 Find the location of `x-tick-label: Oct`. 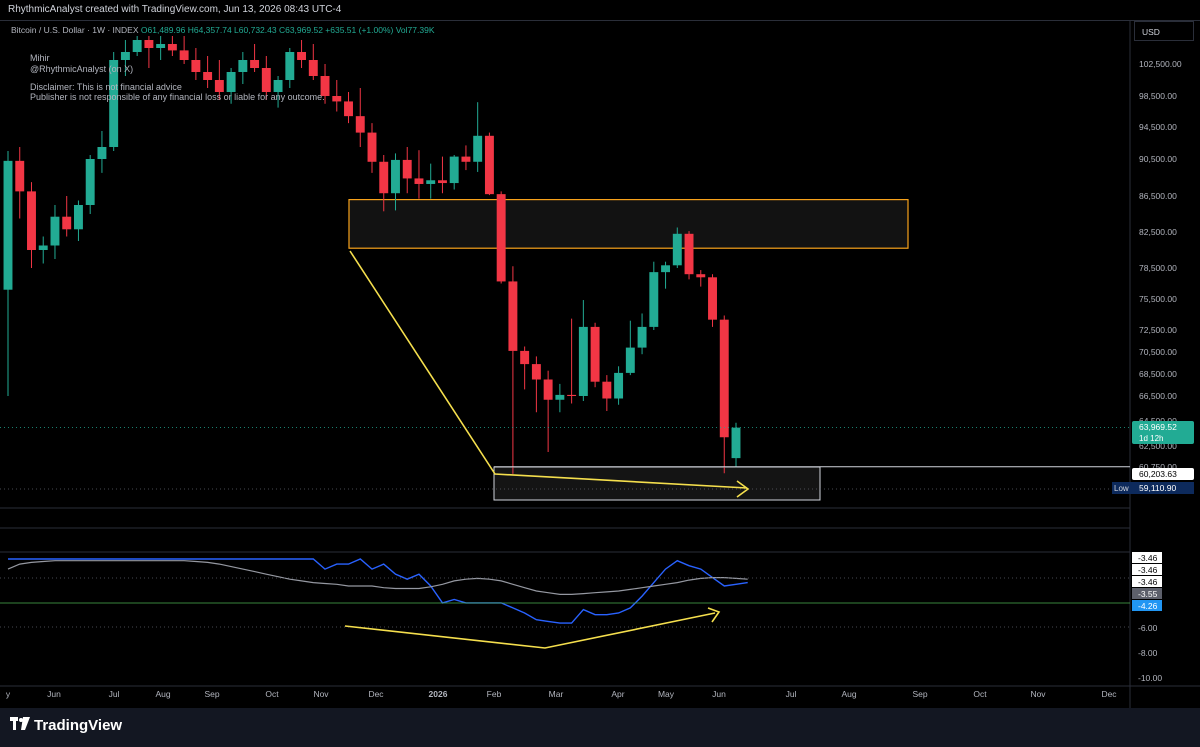

x-tick-label: Oct is located at coordinates (980, 694).